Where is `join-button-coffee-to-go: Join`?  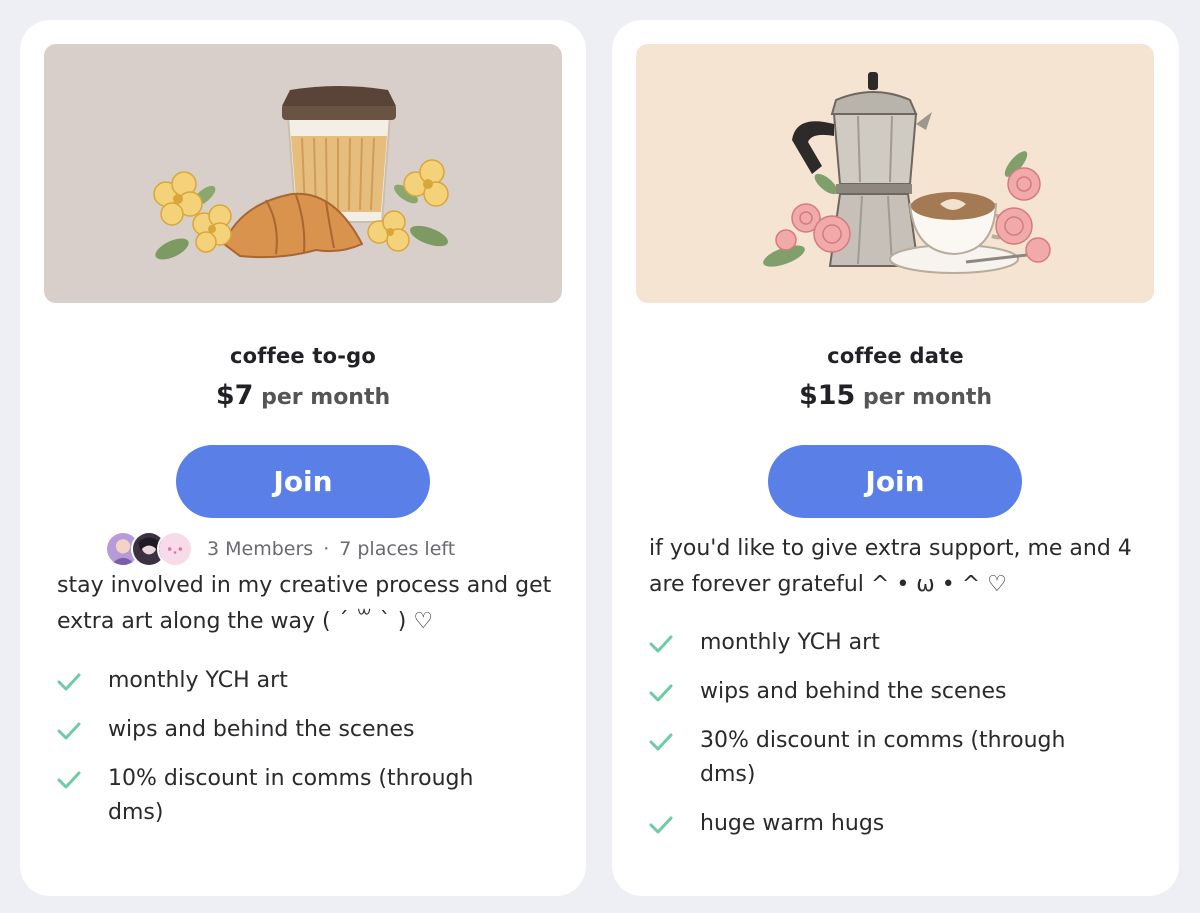 join-button-coffee-to-go: Join is located at coordinates (303, 481).